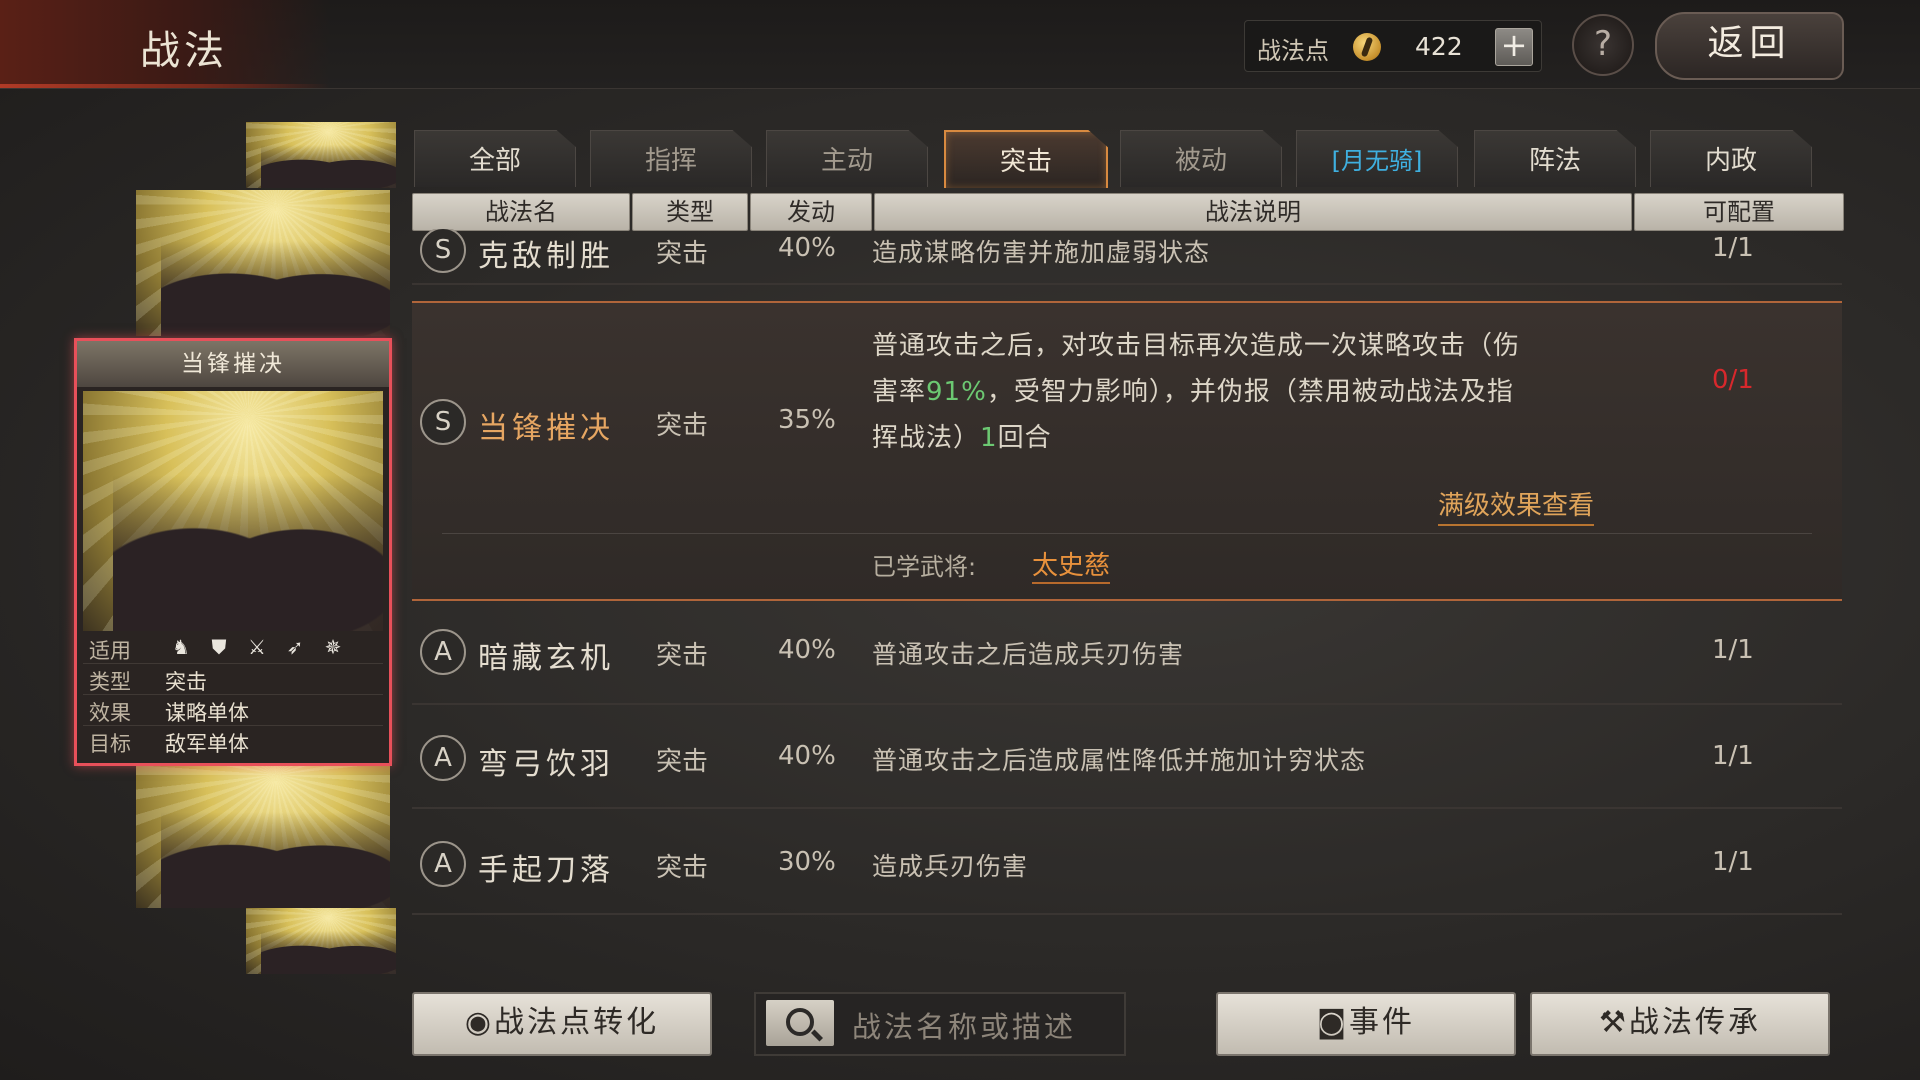  I want to click on card-thumbnail-next, so click(263, 834).